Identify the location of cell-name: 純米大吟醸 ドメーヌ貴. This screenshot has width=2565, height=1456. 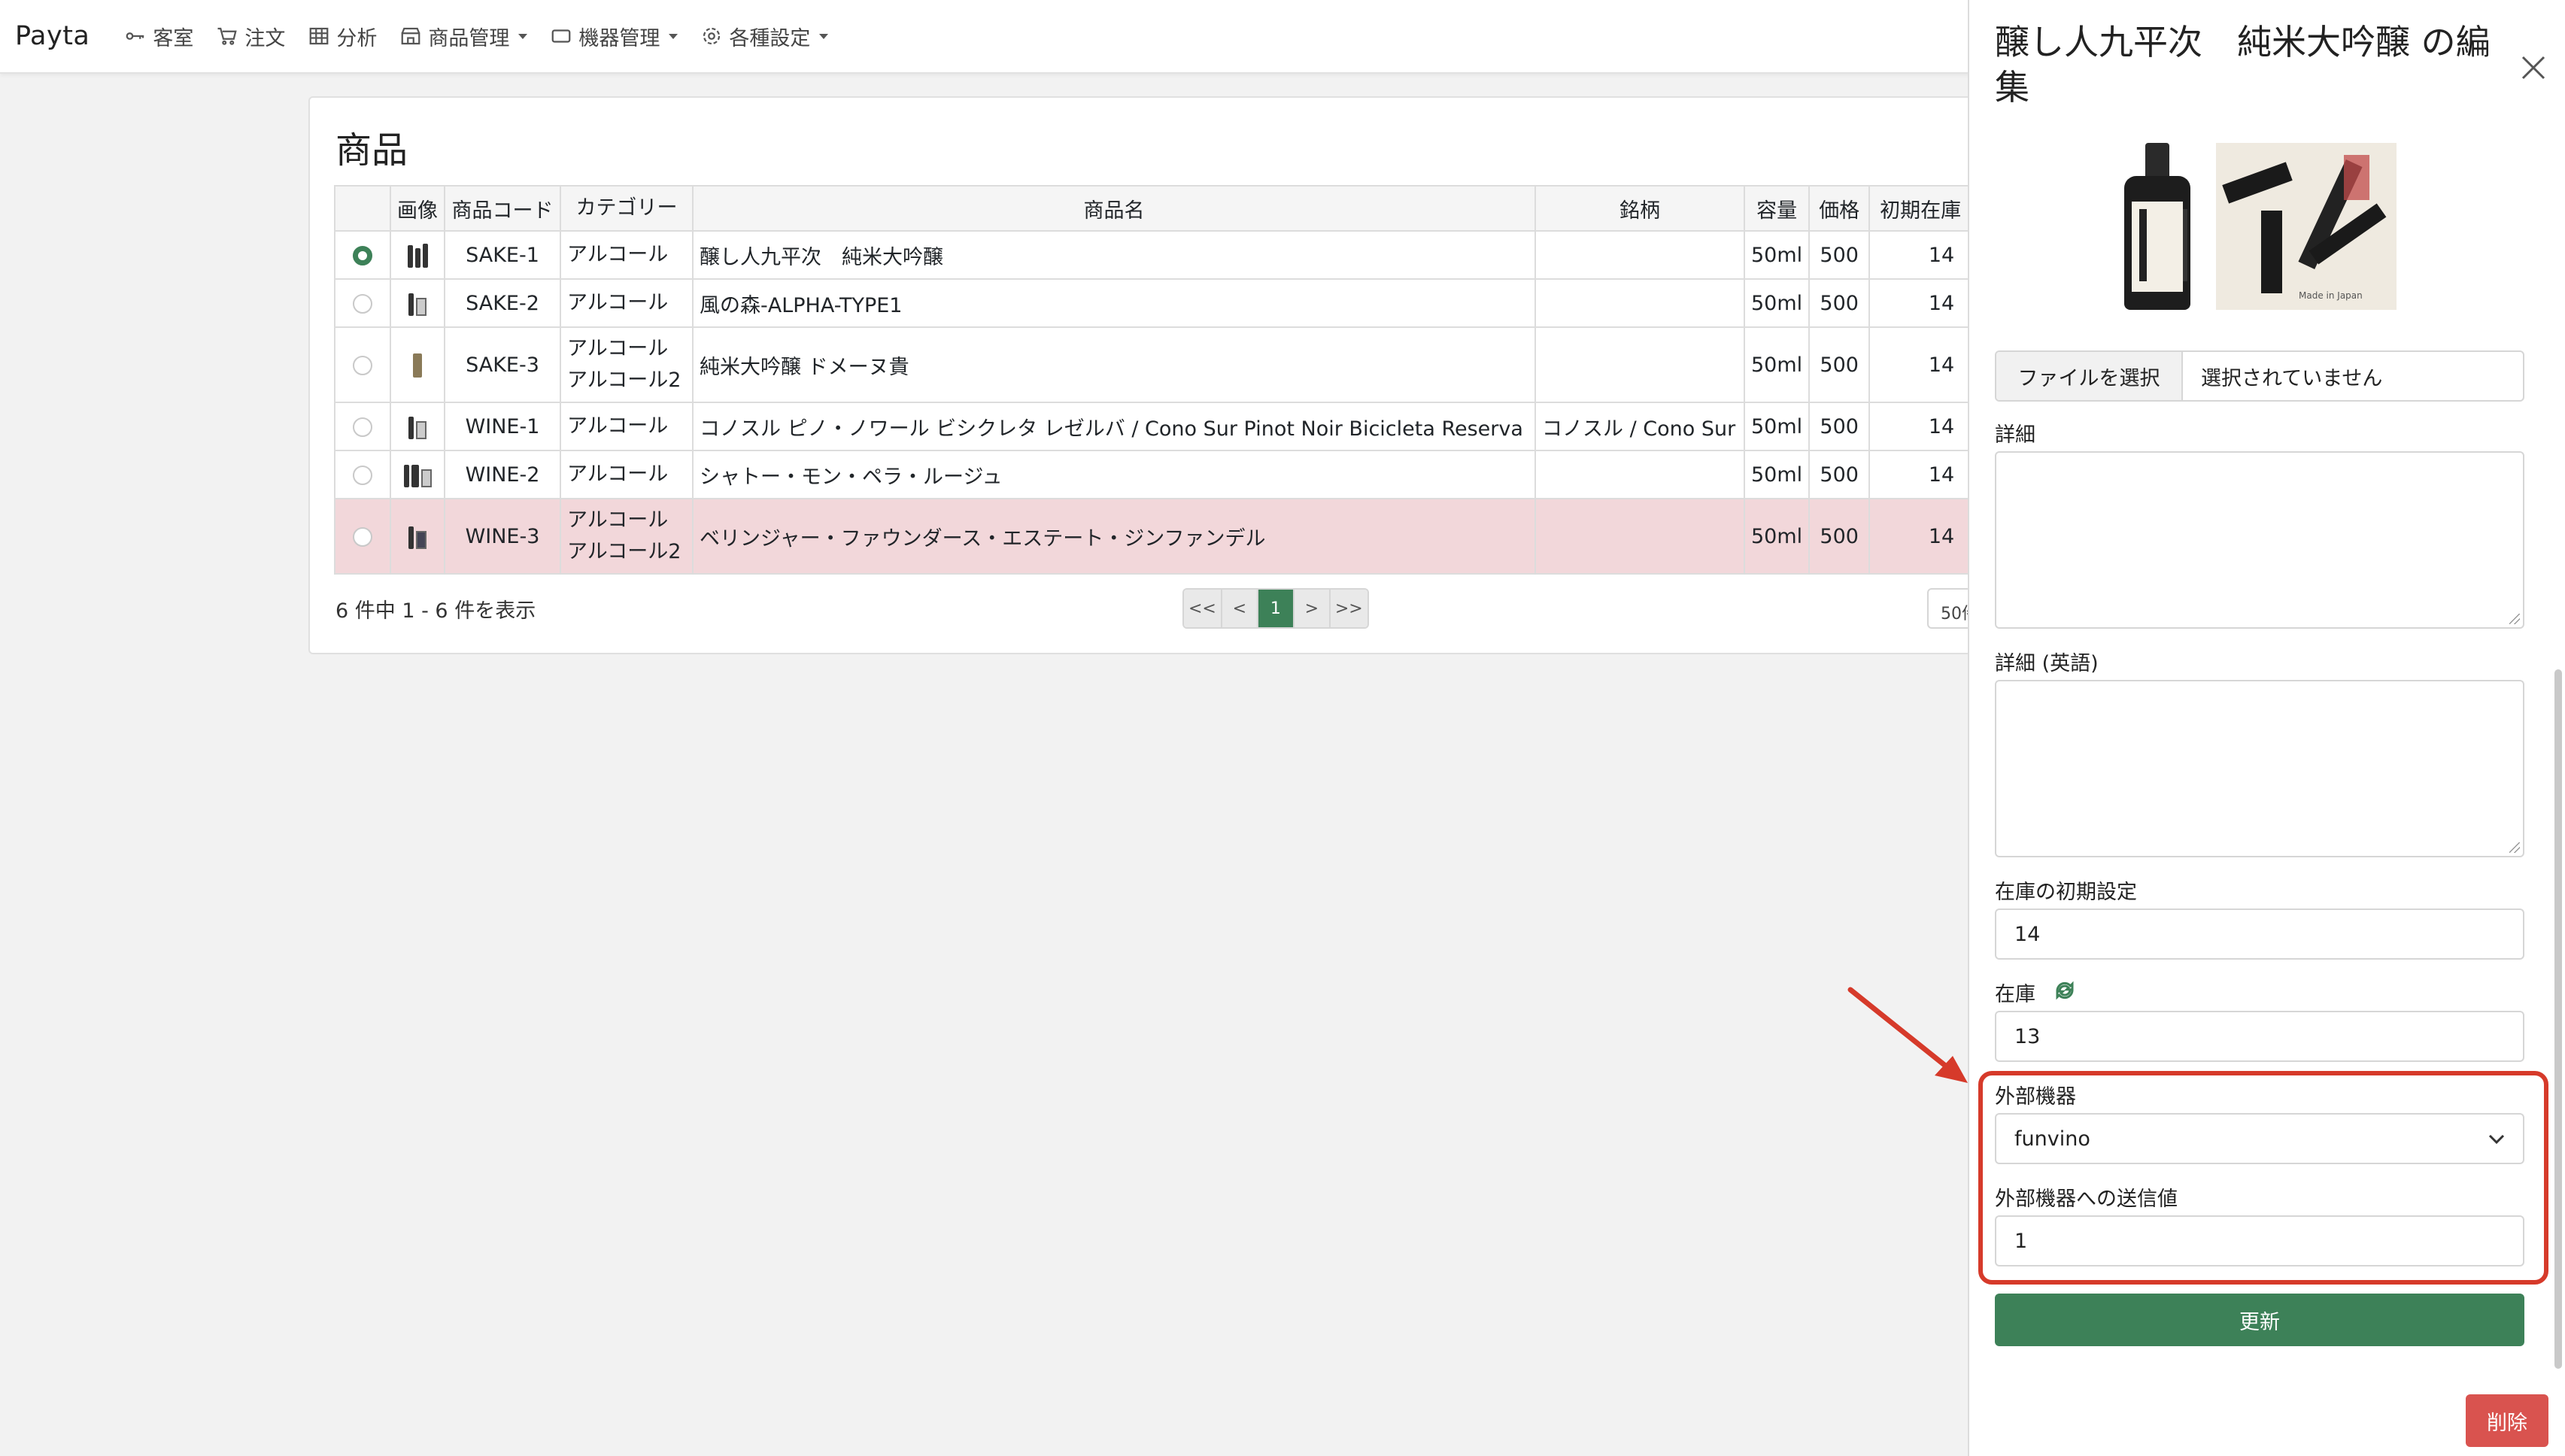
(1114, 364).